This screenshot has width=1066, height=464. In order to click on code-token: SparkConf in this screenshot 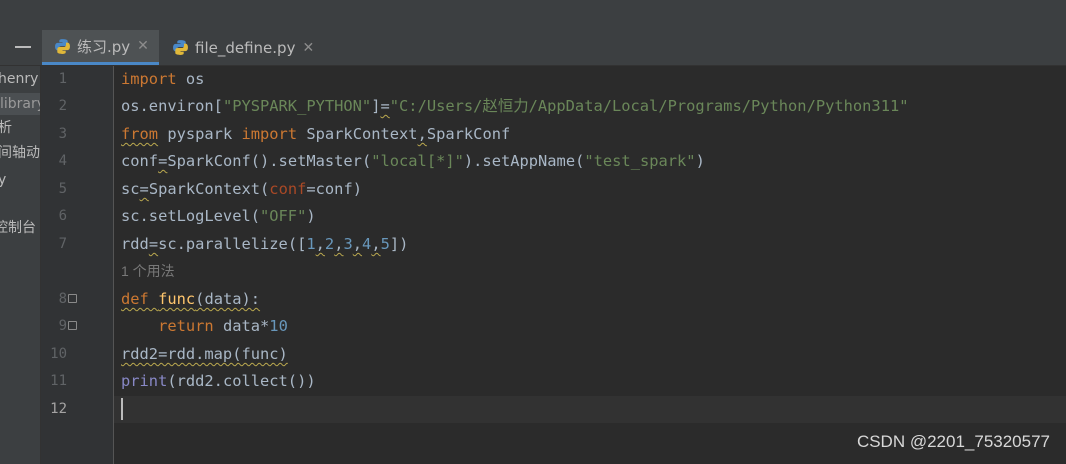, I will do `click(468, 134)`.